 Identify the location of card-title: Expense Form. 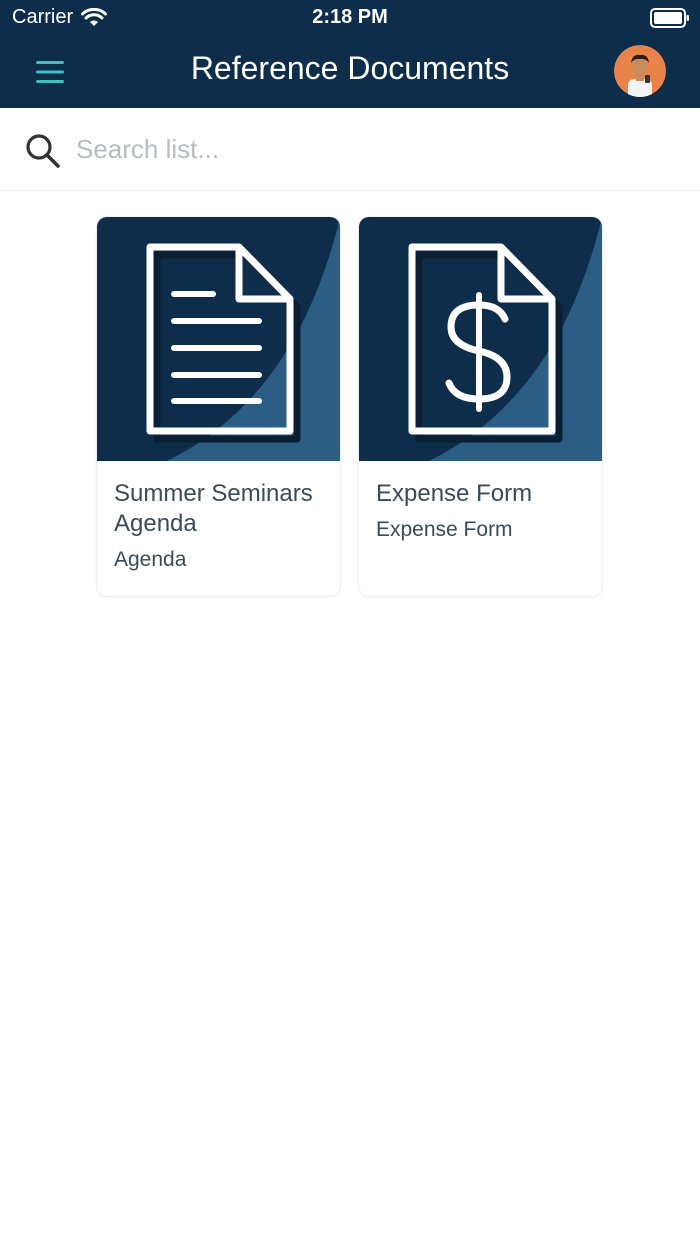
(454, 493).